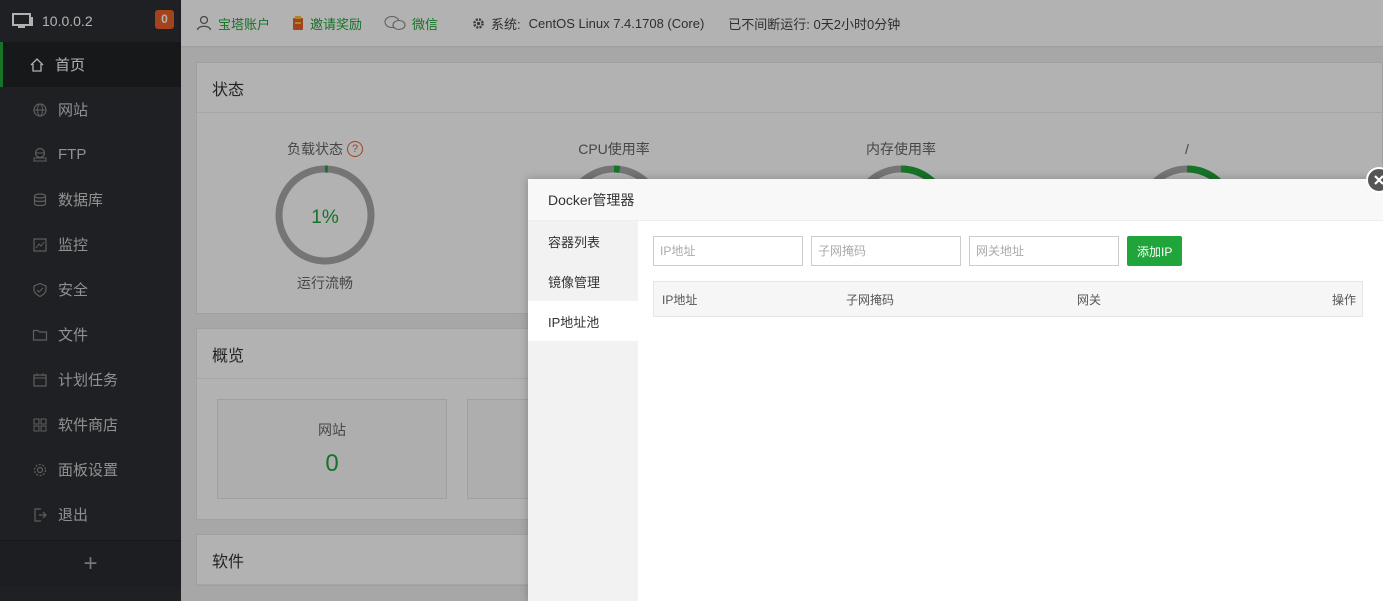 This screenshot has height=601, width=1383. I want to click on dialog-tabs: 容器列表 镜像管理 IP地址池, so click(583, 411).